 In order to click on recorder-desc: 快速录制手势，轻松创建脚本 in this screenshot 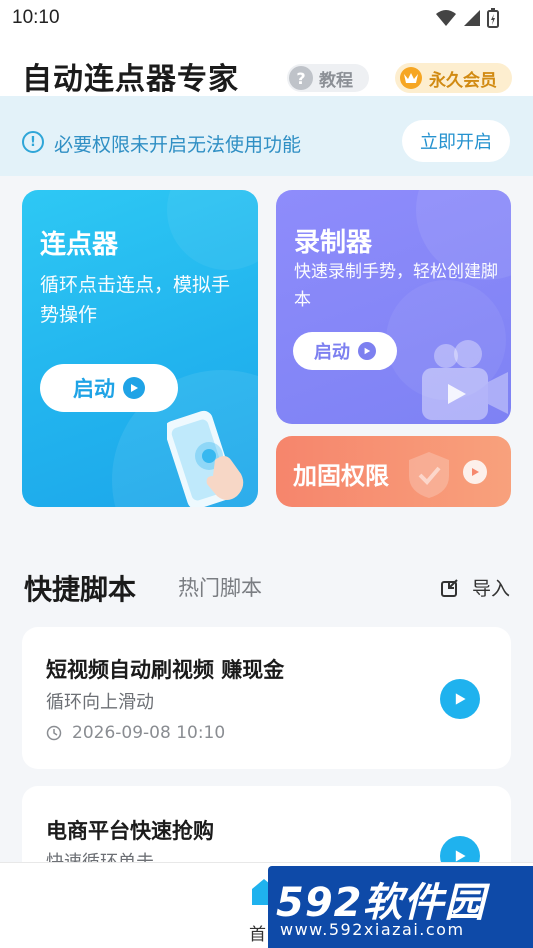, I will do `click(396, 286)`.